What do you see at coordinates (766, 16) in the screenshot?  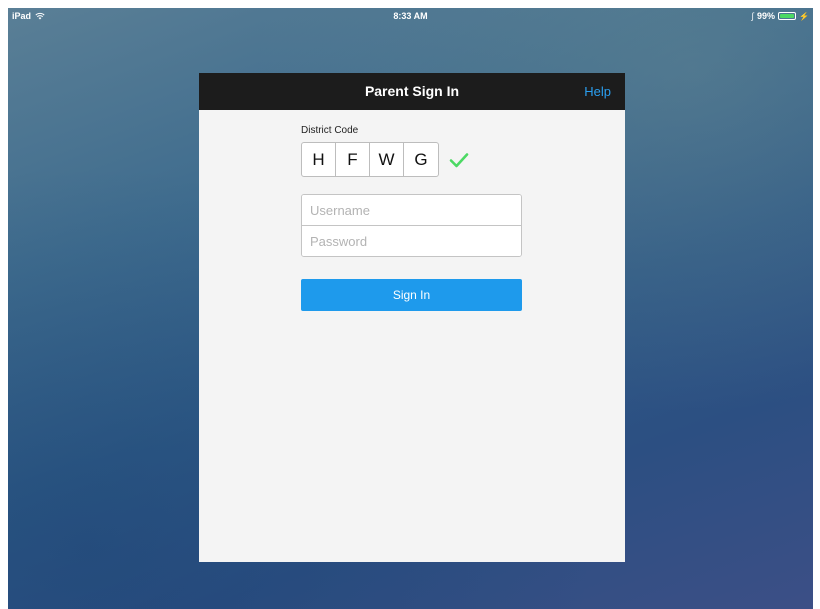 I see `battery-percent: 99%` at bounding box center [766, 16].